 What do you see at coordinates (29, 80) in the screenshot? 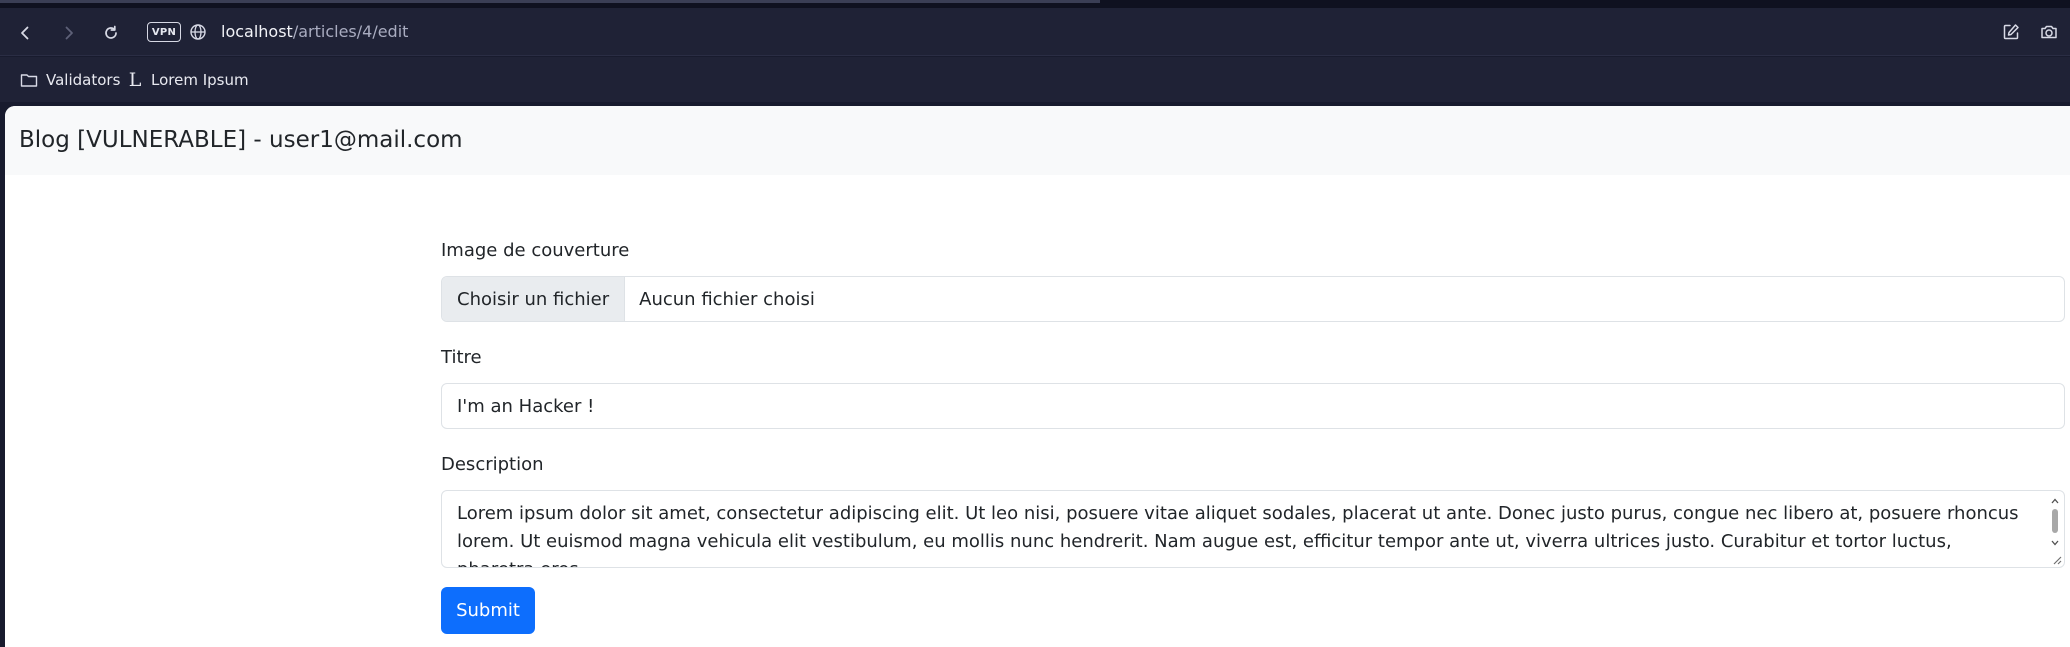
I see `folder-icon` at bounding box center [29, 80].